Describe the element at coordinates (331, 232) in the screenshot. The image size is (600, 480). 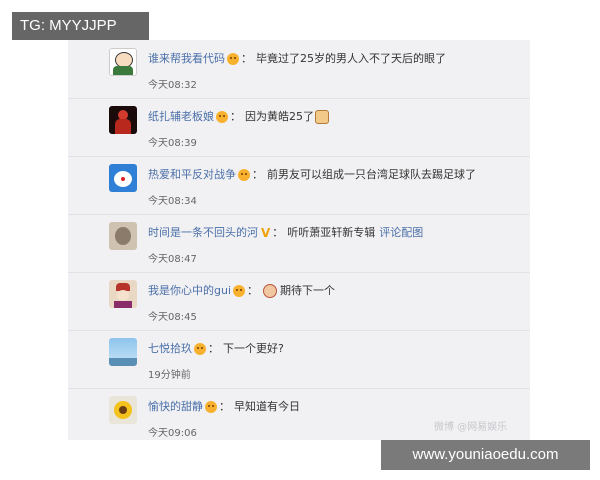
I see `comment-text: 听听萧亚轩新专辑` at that location.